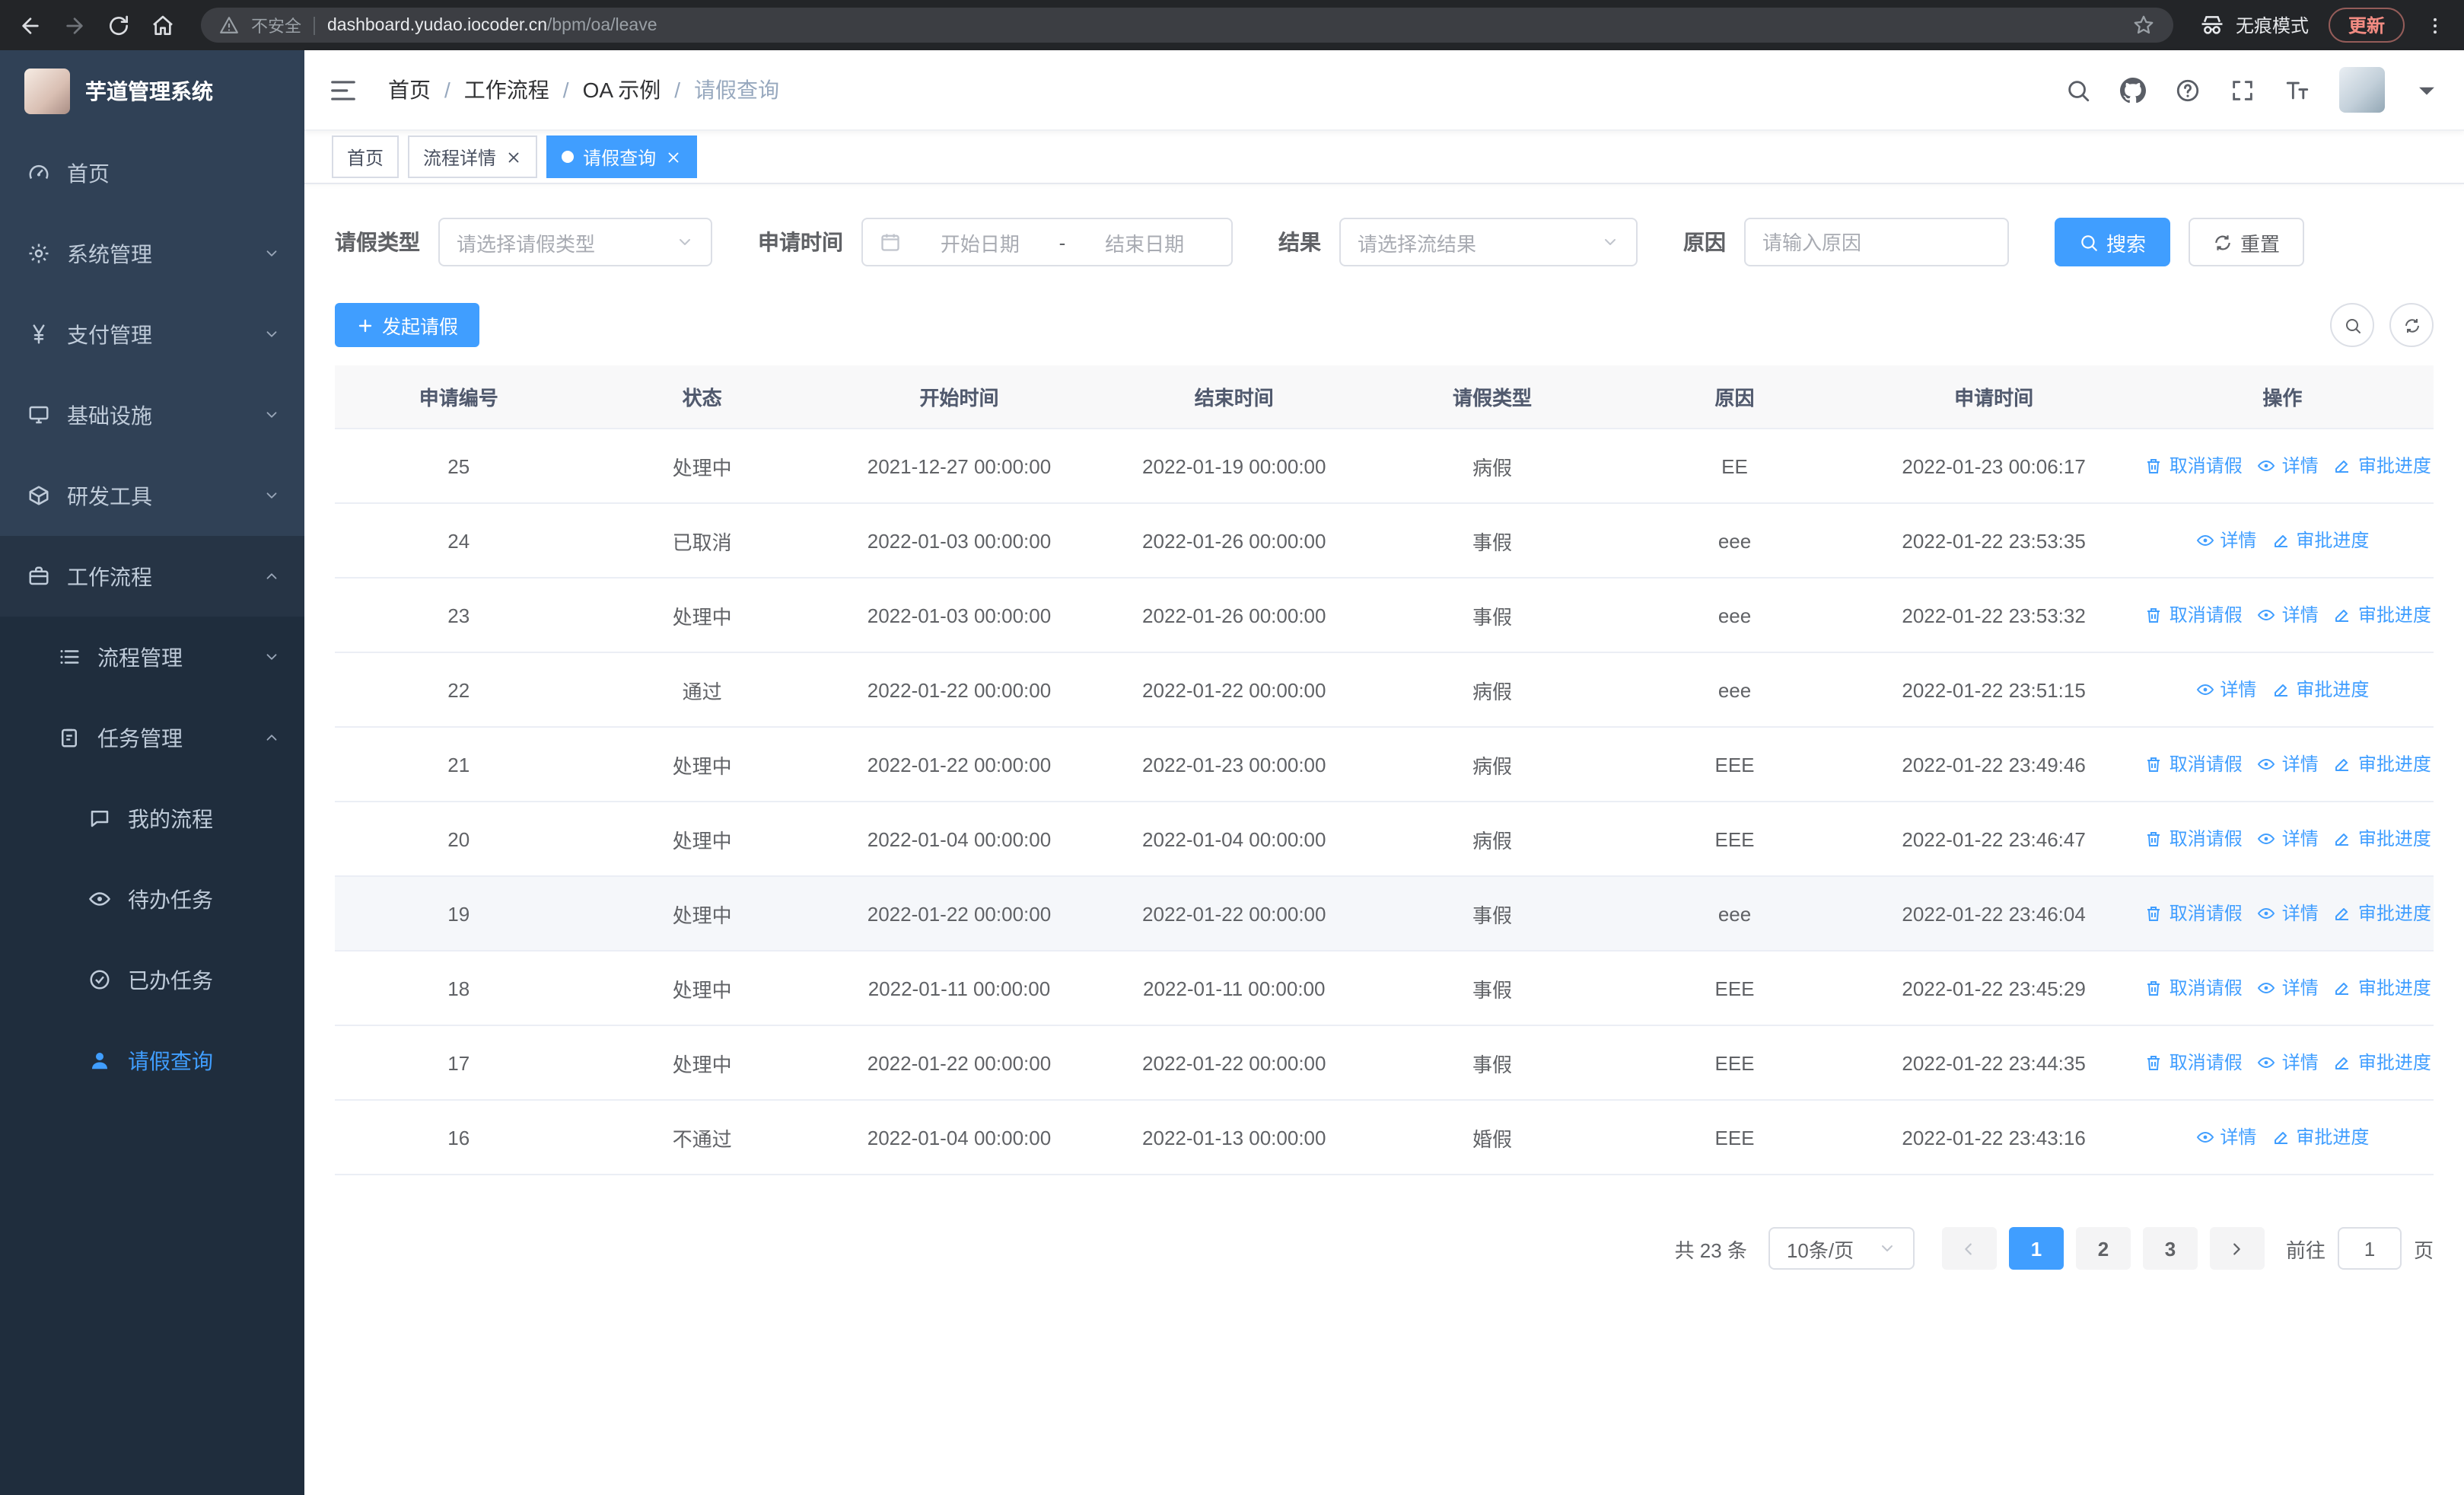 The width and height of the screenshot is (2464, 1495). What do you see at coordinates (152, 253) in the screenshot?
I see `sidebar-item-system: 系统管理` at bounding box center [152, 253].